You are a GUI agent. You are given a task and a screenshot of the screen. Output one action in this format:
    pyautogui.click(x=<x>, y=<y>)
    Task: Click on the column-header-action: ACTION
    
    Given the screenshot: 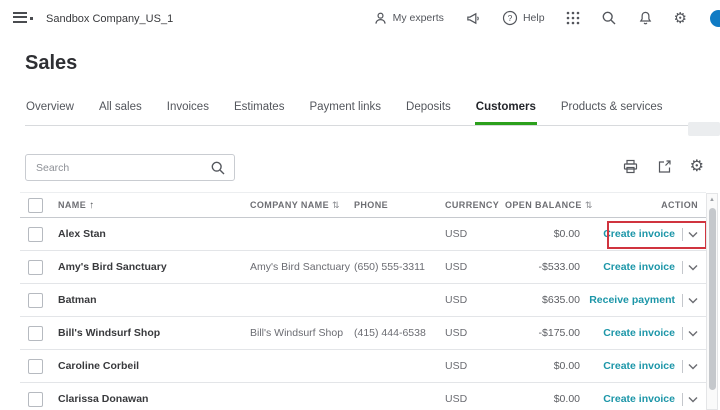 What is the action you would take?
    pyautogui.click(x=679, y=205)
    